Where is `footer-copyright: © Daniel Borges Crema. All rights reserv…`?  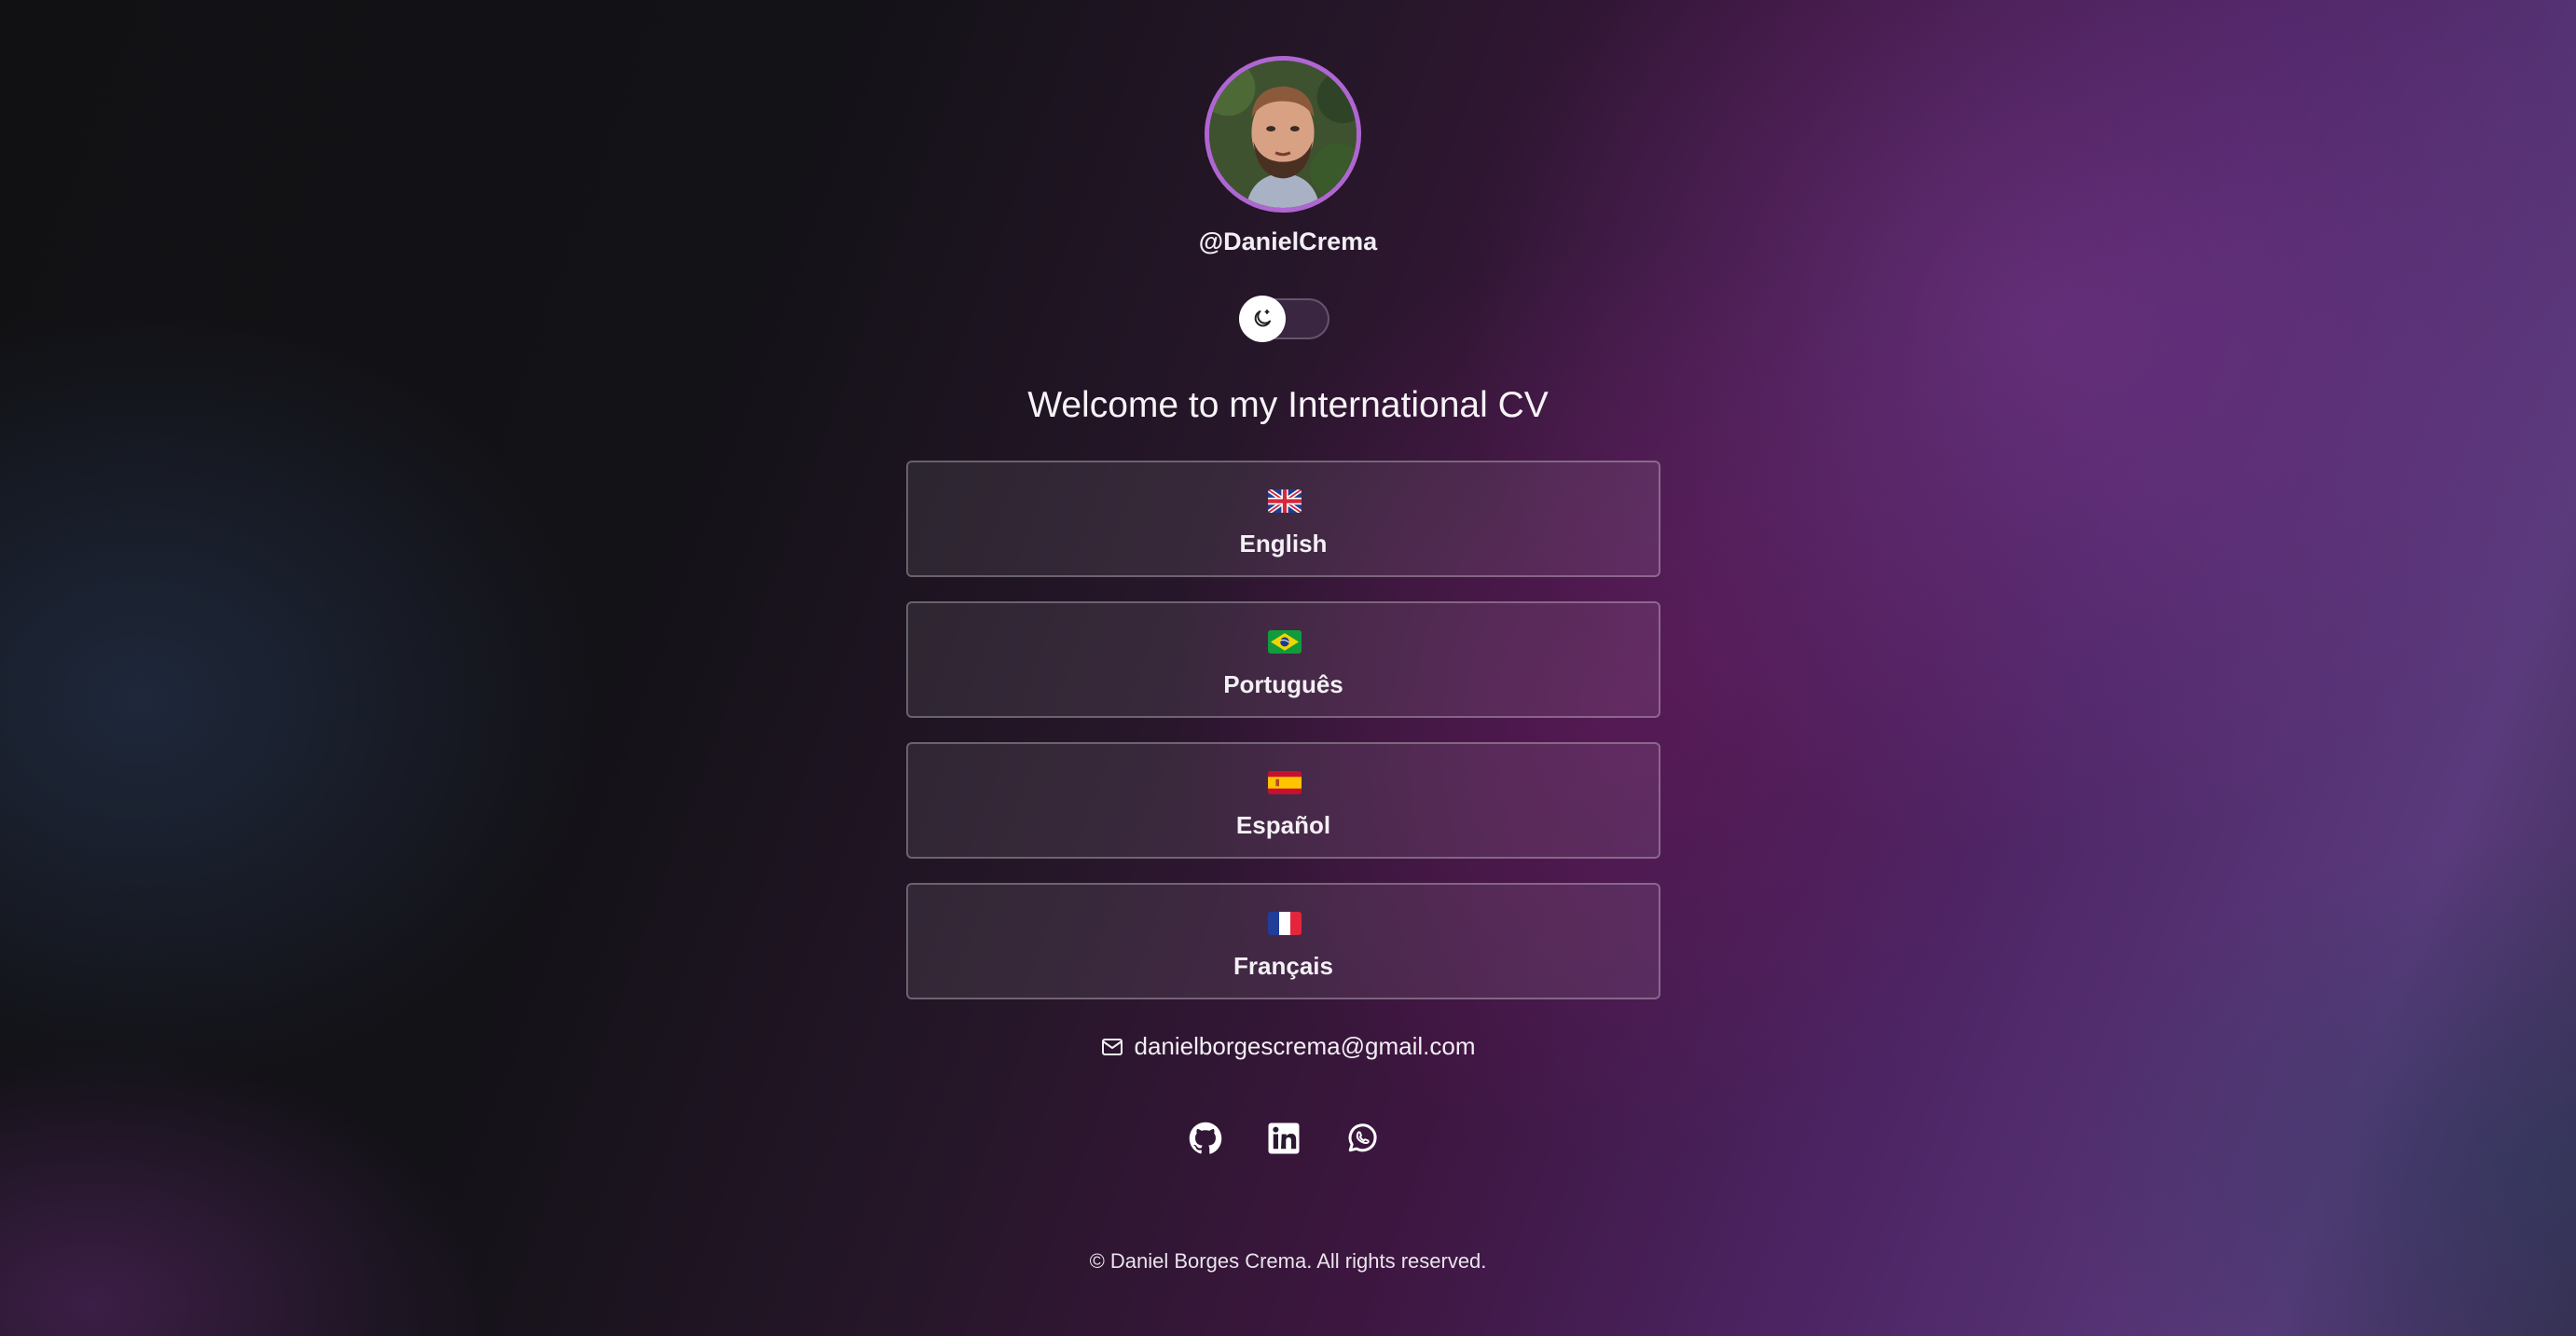
footer-copyright: © Daniel Borges Crema. All rights reserv… is located at coordinates (1288, 1261).